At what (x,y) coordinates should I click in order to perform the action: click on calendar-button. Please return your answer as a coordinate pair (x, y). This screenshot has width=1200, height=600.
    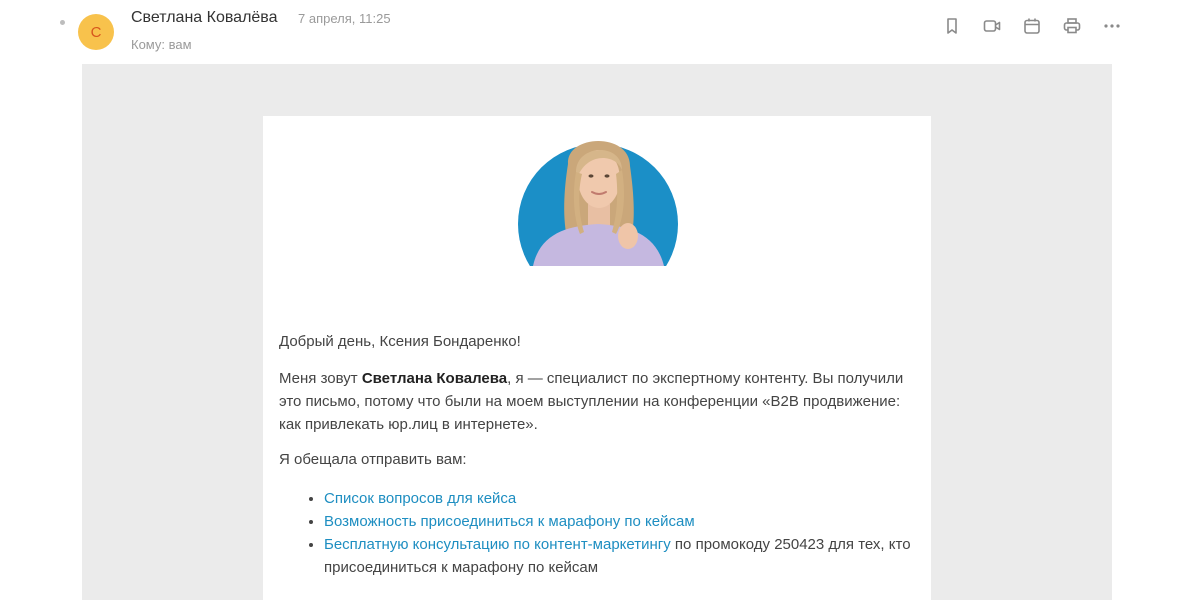
    Looking at the image, I should click on (1032, 26).